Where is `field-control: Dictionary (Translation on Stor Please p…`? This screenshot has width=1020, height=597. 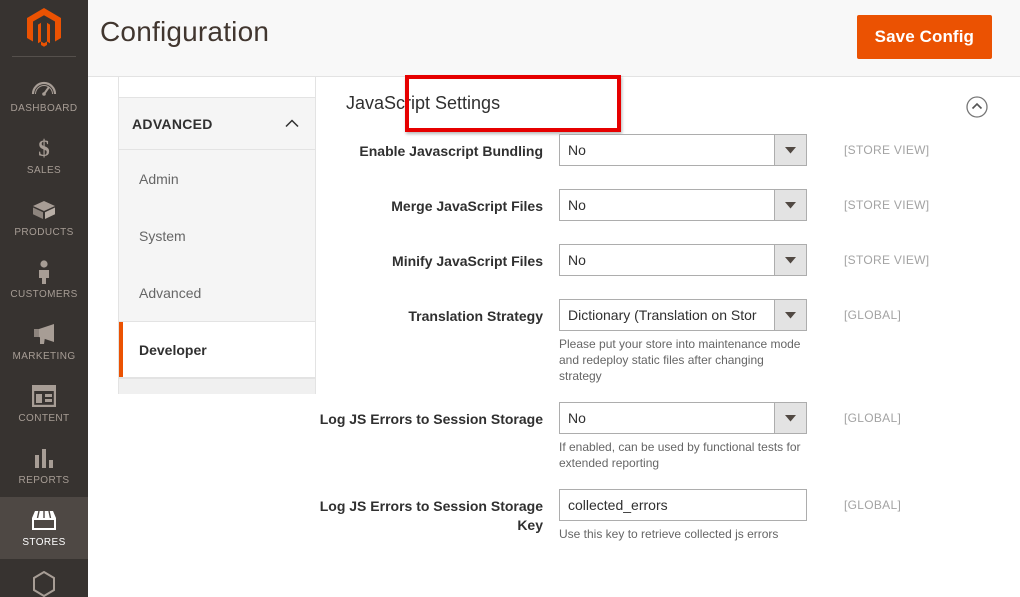 field-control: Dictionary (Translation on Stor Please p… is located at coordinates (684, 341).